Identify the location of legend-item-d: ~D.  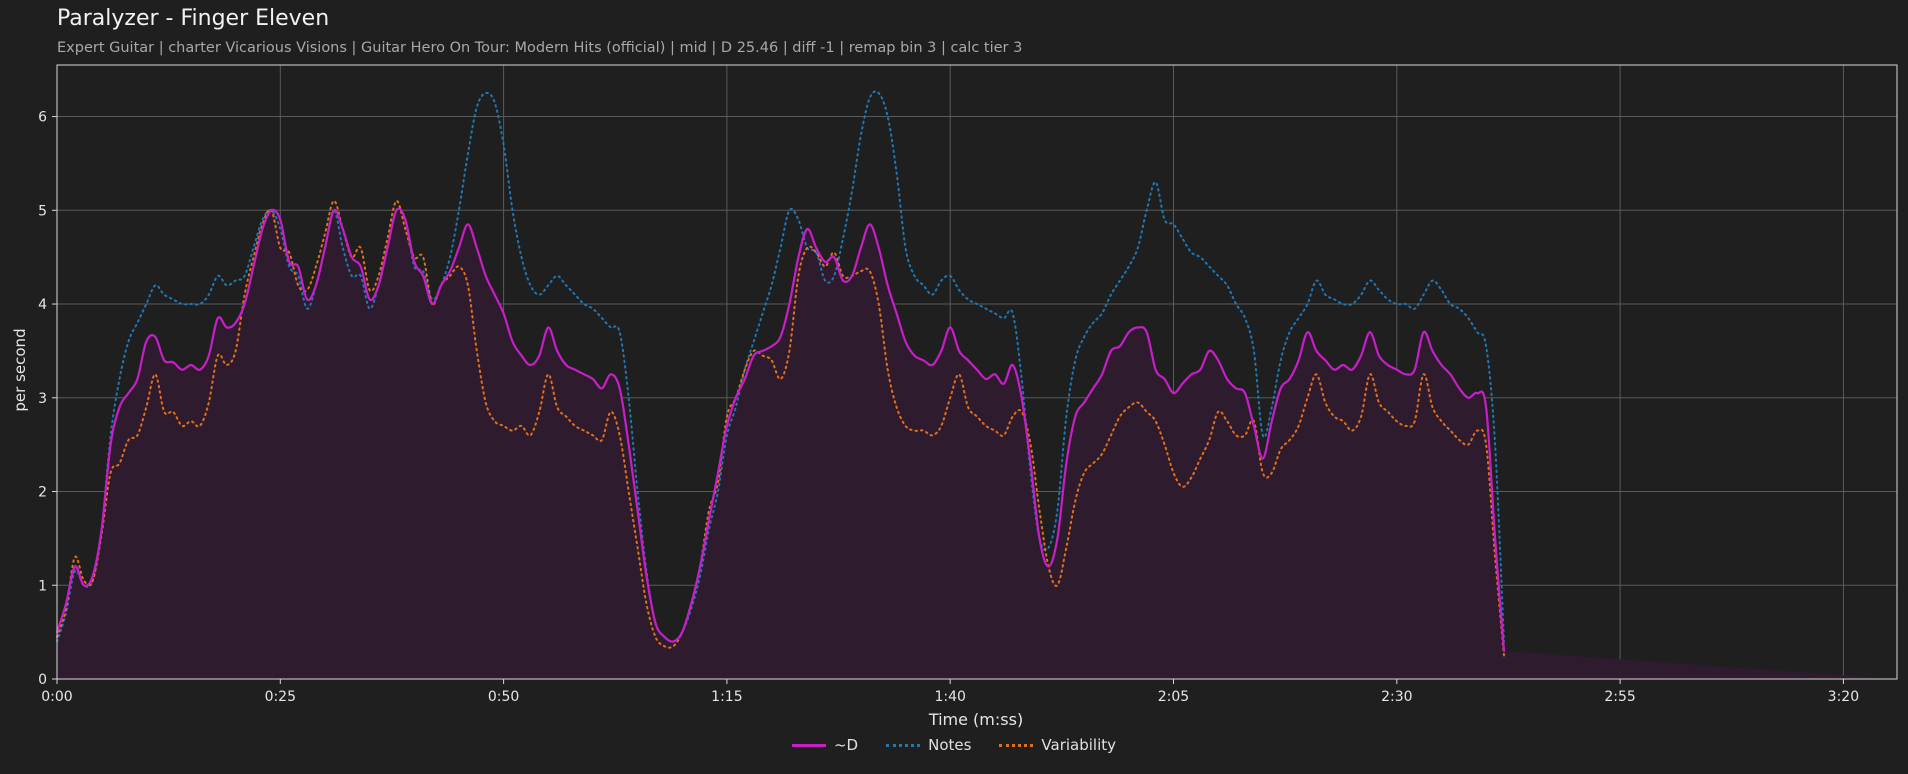
(825, 745).